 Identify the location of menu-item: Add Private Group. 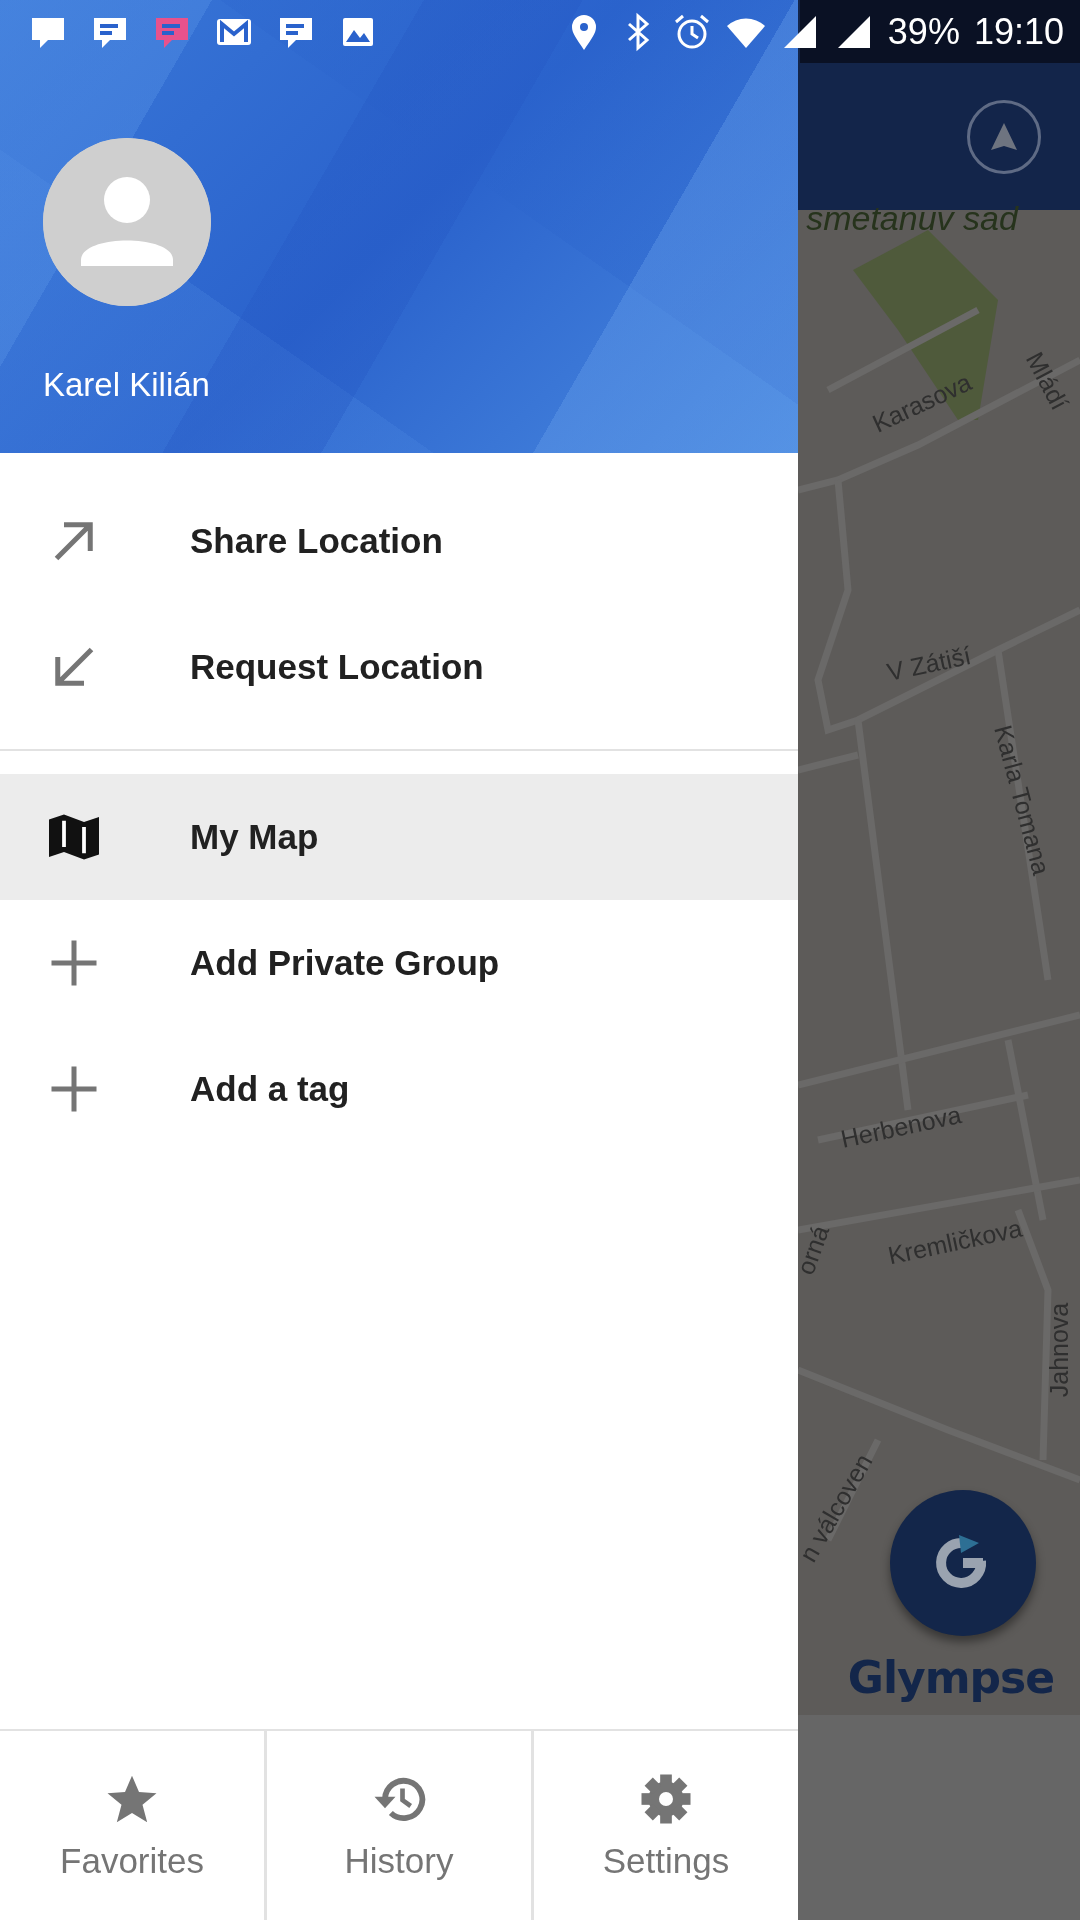
(399, 963).